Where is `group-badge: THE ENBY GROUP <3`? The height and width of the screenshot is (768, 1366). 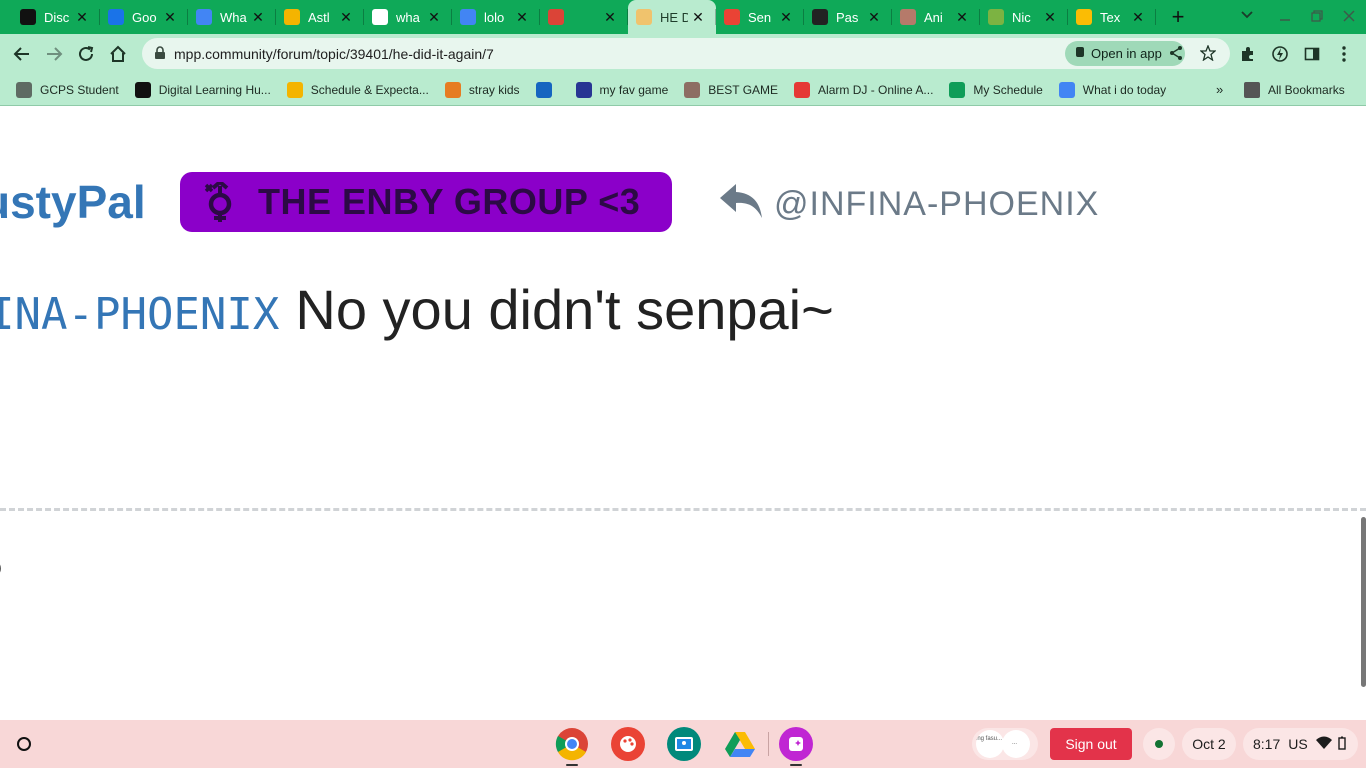
group-badge: THE ENBY GROUP <3 is located at coordinates (426, 202).